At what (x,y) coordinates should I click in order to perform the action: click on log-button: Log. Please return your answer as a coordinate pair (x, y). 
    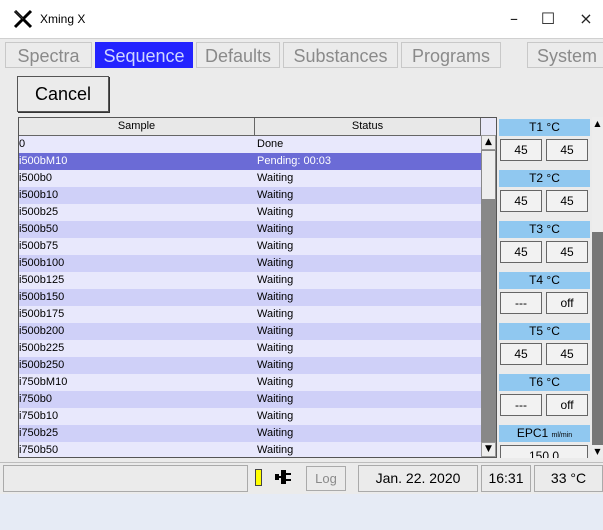
    Looking at the image, I should click on (326, 478).